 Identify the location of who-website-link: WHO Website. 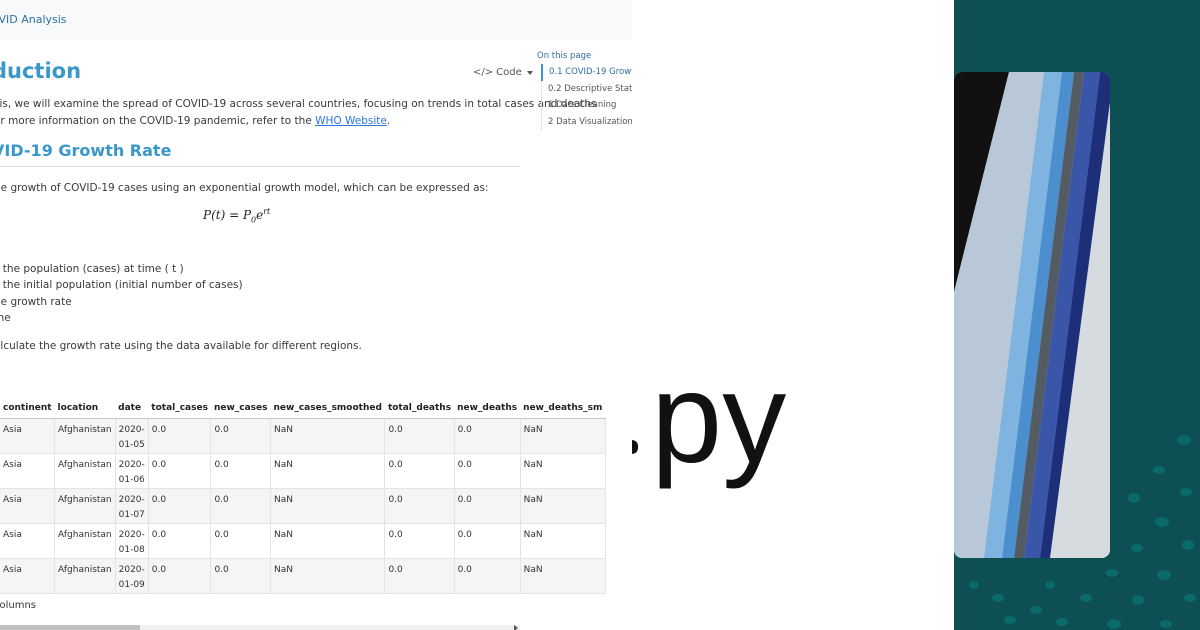
(351, 121).